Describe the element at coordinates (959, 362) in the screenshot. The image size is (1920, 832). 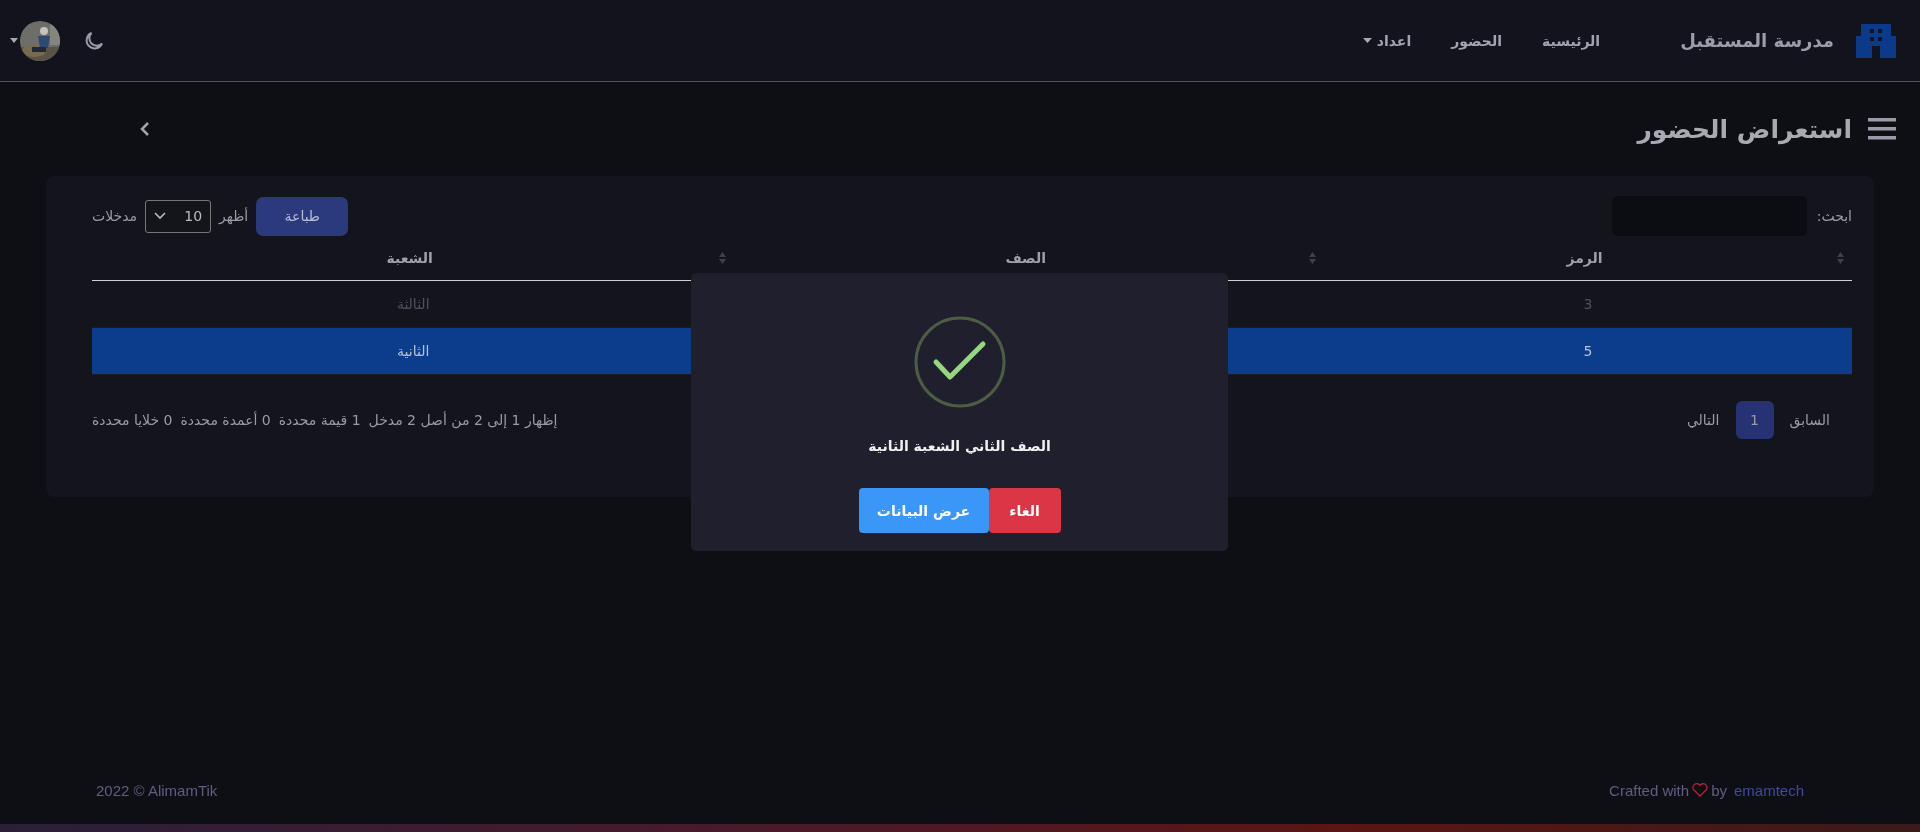
I see `success-check-icon` at that location.